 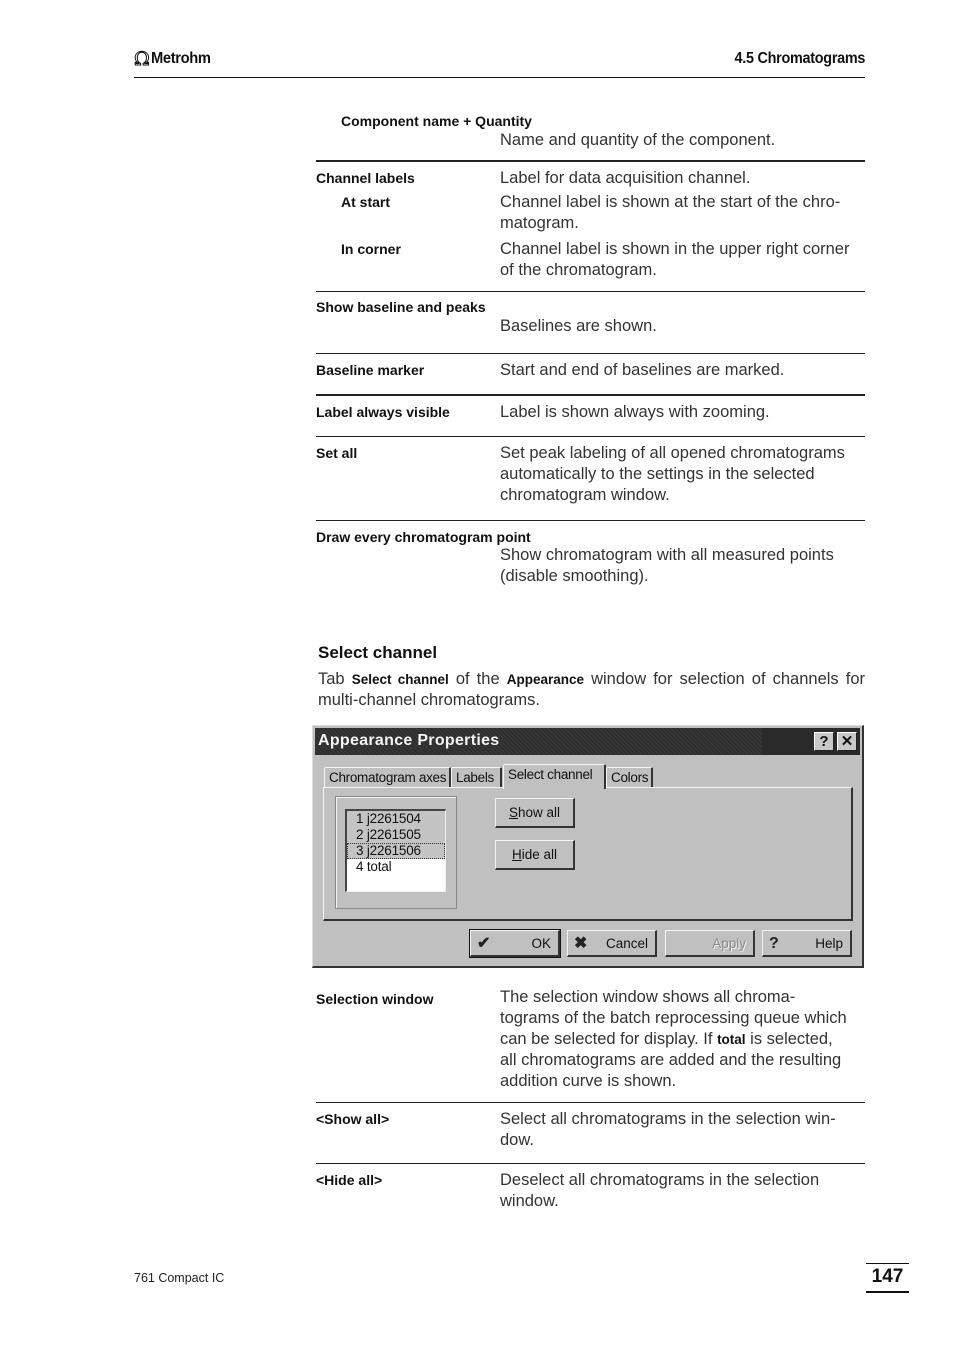 What do you see at coordinates (545, 679) in the screenshot?
I see `intro-term: Appearance` at bounding box center [545, 679].